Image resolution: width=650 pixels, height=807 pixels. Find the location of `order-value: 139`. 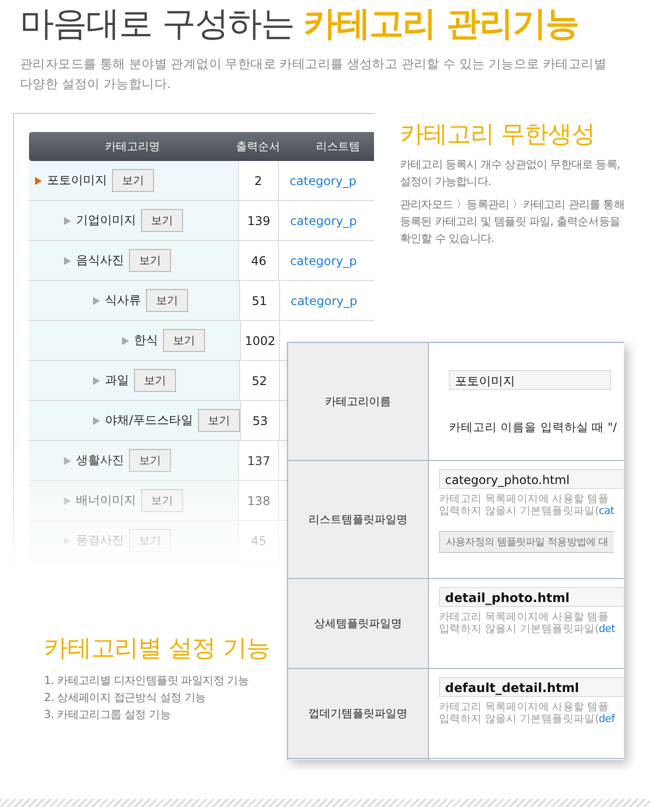

order-value: 139 is located at coordinates (258, 221).